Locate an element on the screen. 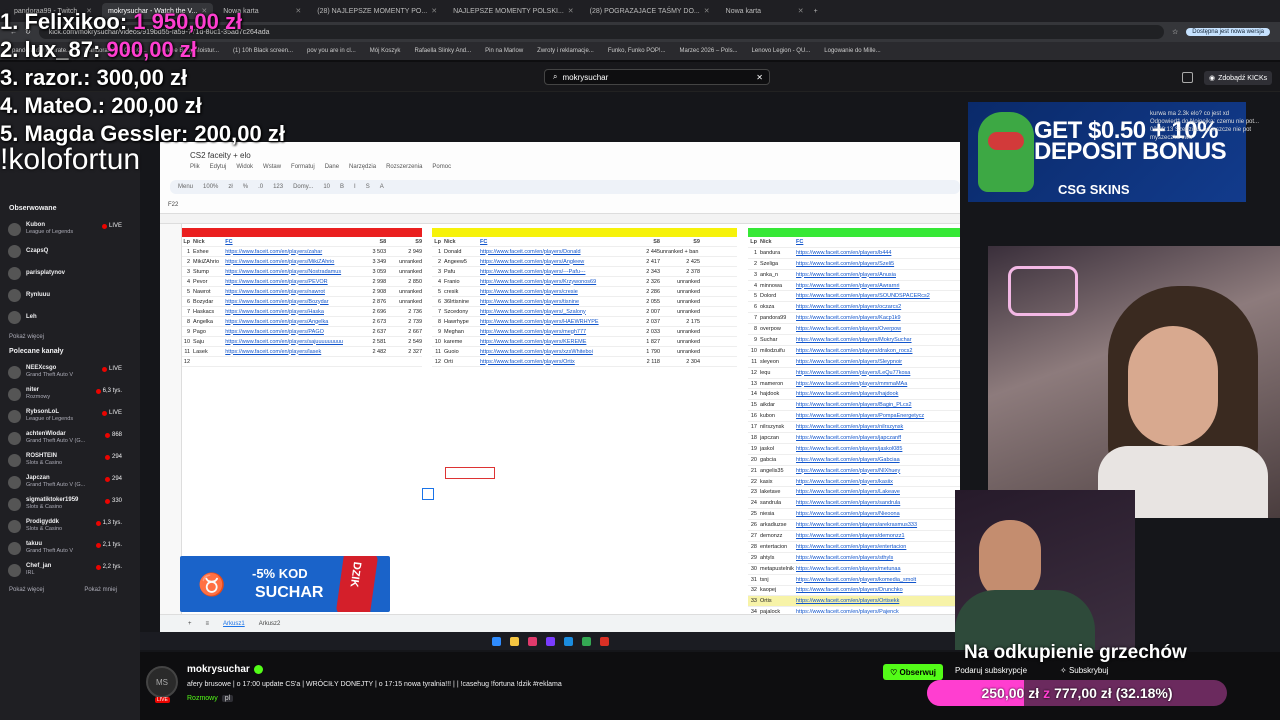  recommended-item: sigmatiktoker1959 Slots & Casino 330 is located at coordinates (70, 504).